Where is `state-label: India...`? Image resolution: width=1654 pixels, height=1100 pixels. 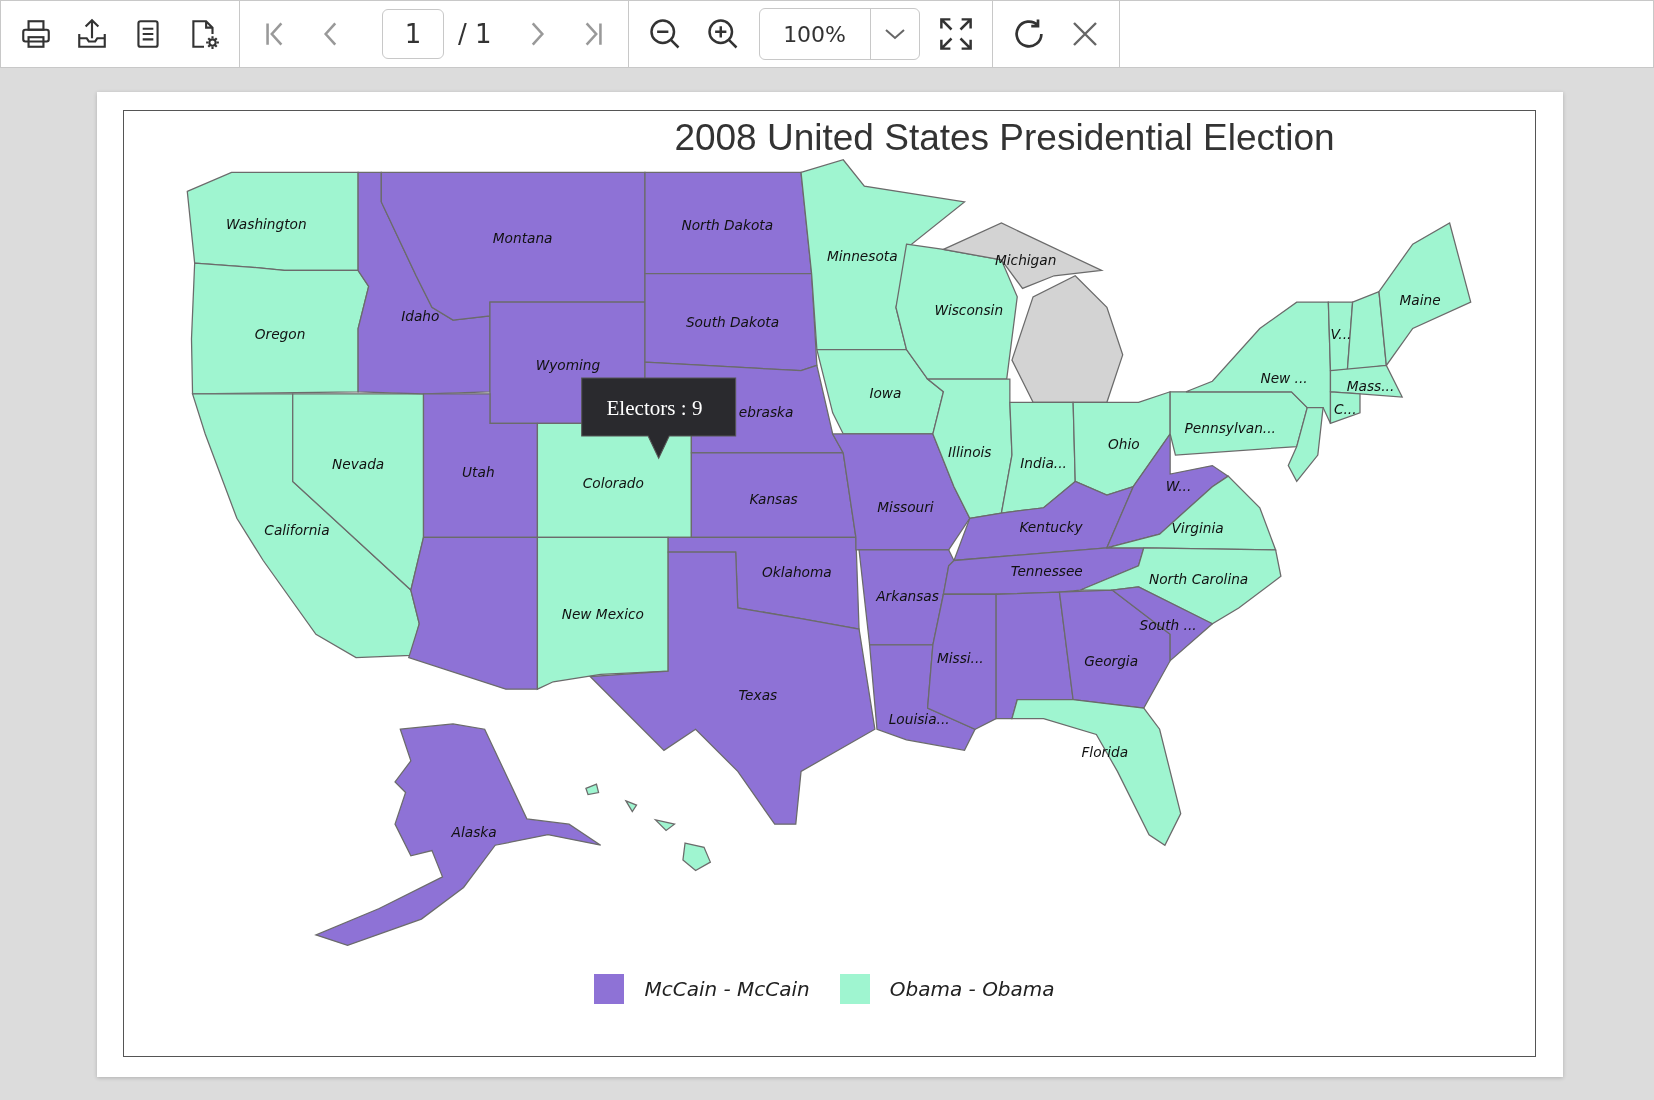
state-label: India... is located at coordinates (1043, 462).